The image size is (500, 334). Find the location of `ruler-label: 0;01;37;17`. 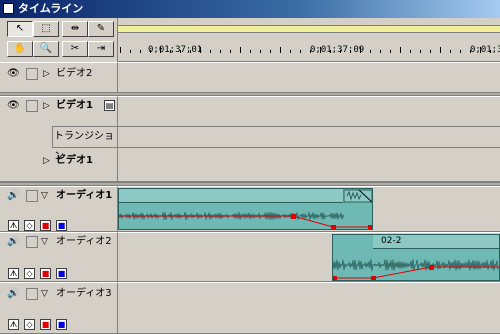

ruler-label: 0;01;37;17 is located at coordinates (485, 50).